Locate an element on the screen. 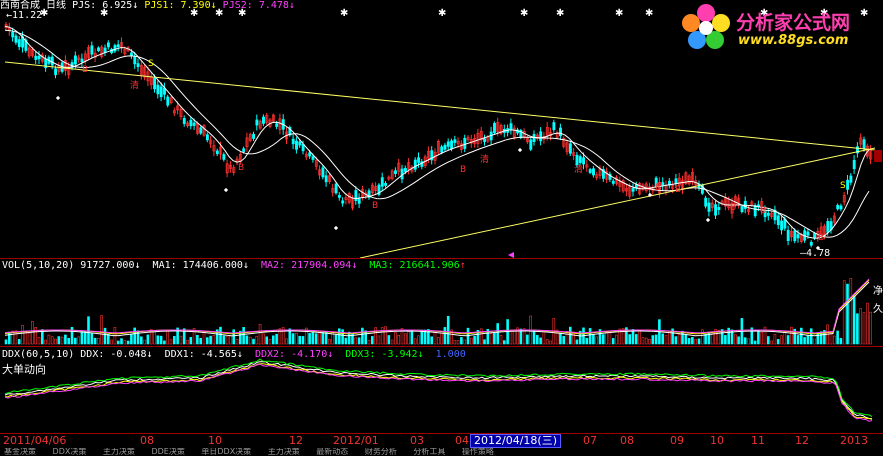 The width and height of the screenshot is (883, 456). site-logo-flower-icon is located at coordinates (706, 26).